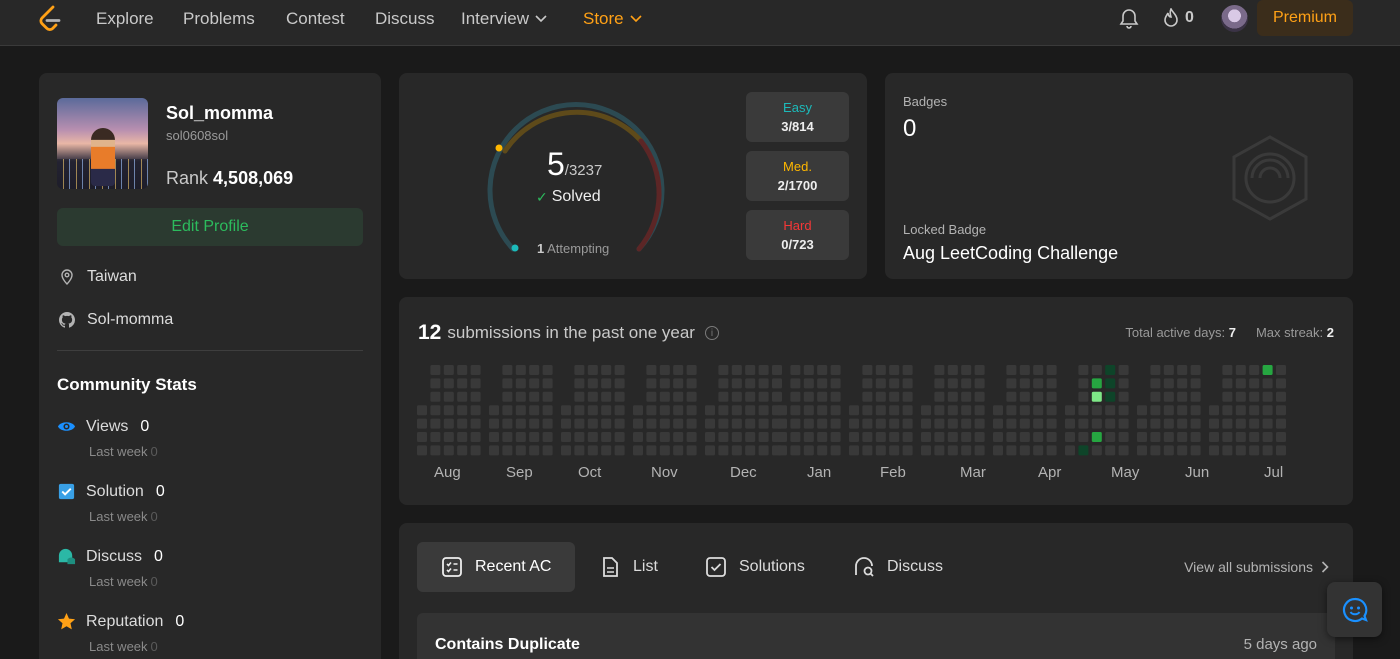  What do you see at coordinates (405, 19) in the screenshot?
I see `nav-discuss: Discuss` at bounding box center [405, 19].